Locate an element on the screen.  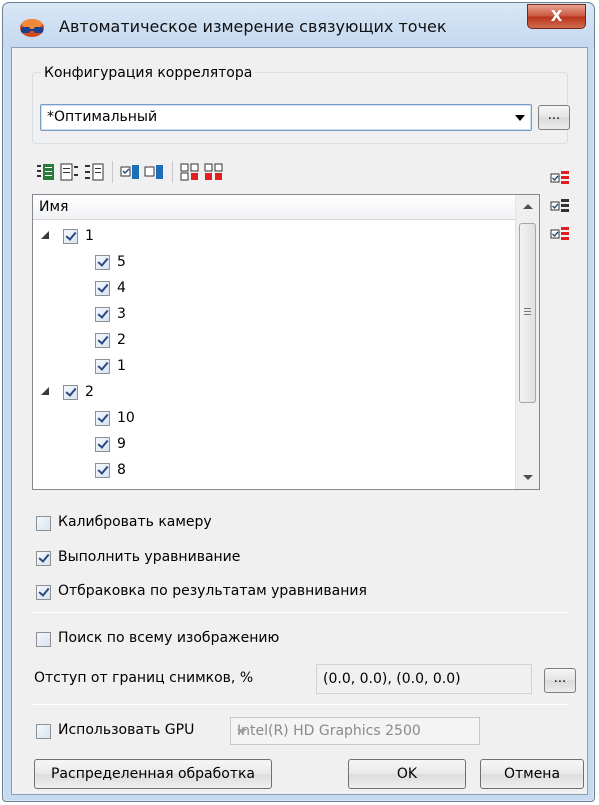
use-gpu-label: Использовать GPU is located at coordinates (126, 730).